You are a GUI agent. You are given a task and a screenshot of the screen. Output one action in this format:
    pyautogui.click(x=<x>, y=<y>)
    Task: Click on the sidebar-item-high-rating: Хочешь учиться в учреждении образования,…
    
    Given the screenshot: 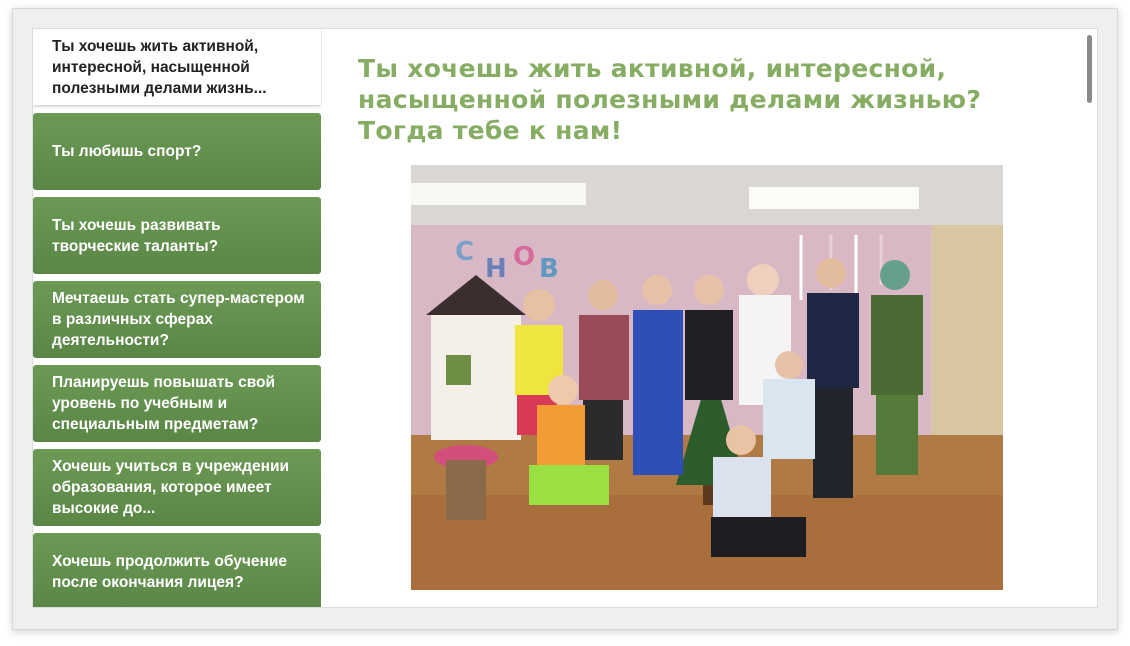 What is the action you would take?
    pyautogui.click(x=177, y=487)
    